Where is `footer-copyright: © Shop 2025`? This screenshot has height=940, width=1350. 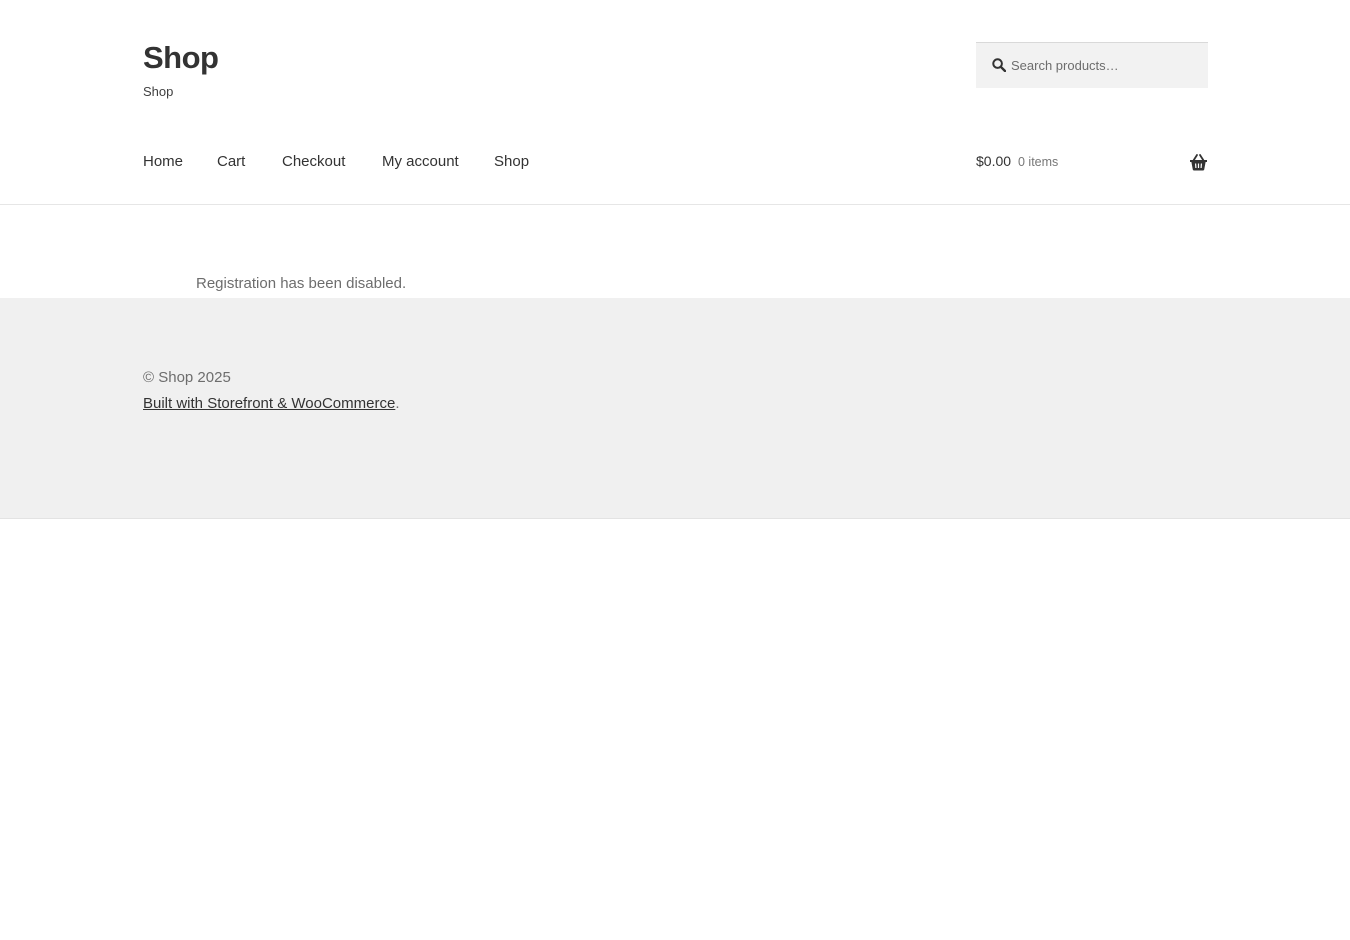 footer-copyright: © Shop 2025 is located at coordinates (187, 377).